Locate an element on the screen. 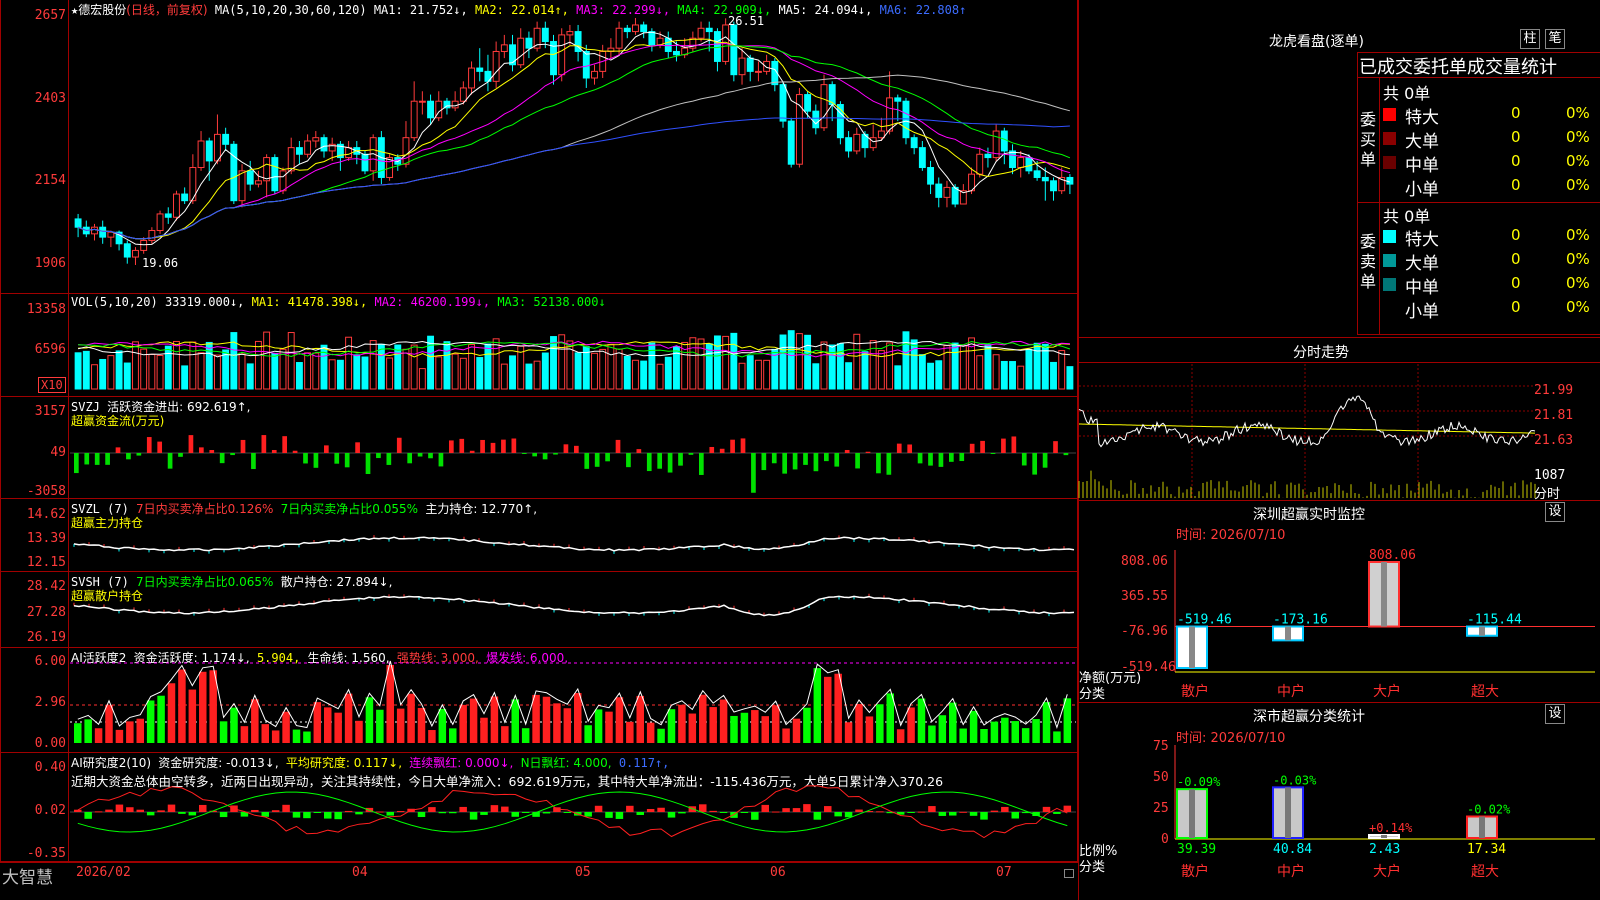 The width and height of the screenshot is (1600, 900). dragon-row-divider is located at coordinates (1478, 77).